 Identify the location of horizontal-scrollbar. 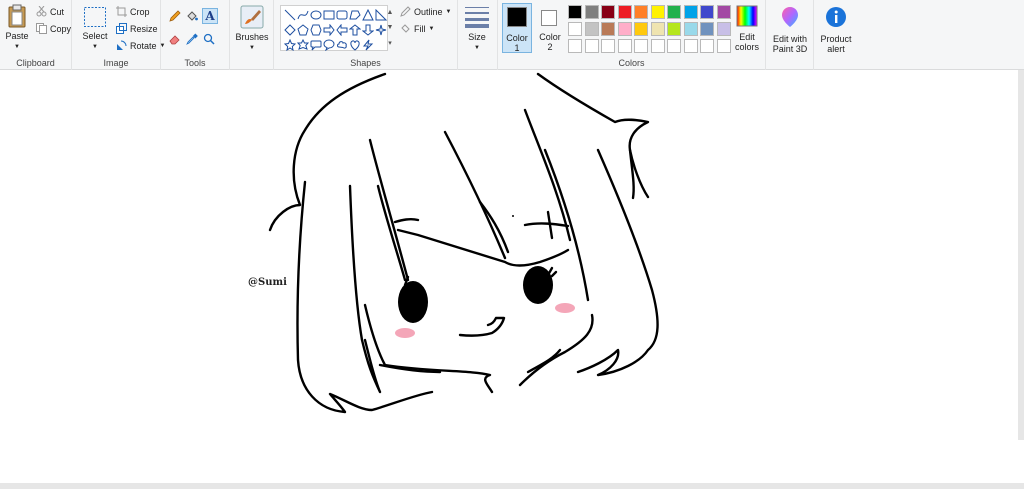
(512, 486).